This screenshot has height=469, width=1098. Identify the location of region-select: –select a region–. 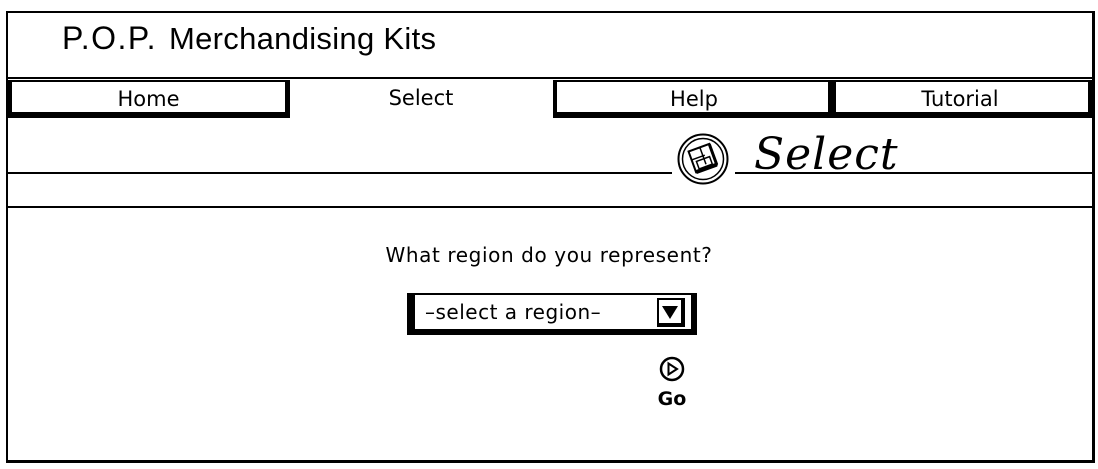
(555, 316).